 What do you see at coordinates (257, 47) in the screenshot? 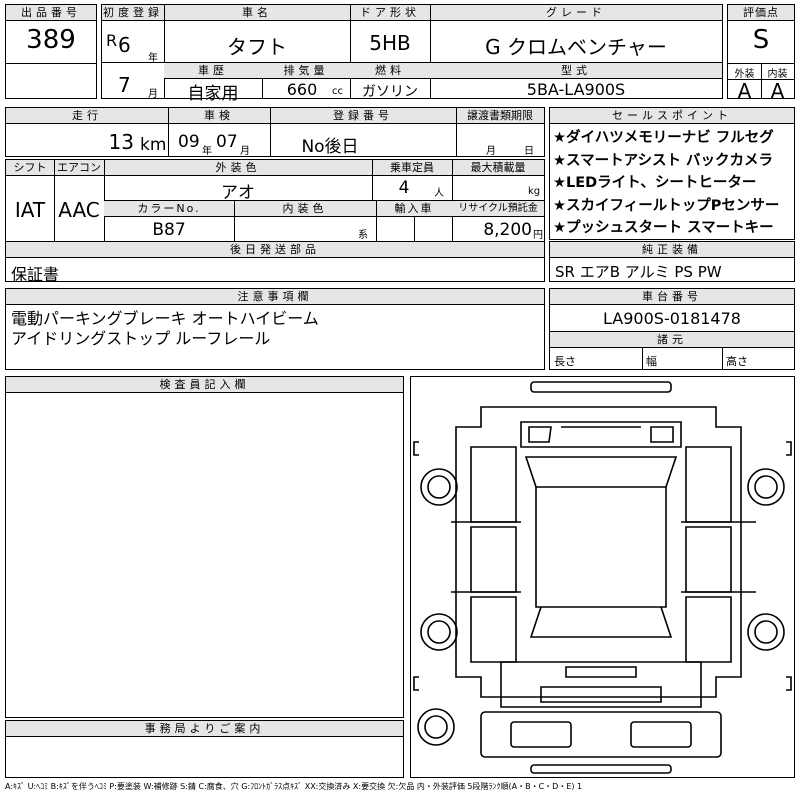
I see `car-name-value: タフト` at bounding box center [257, 47].